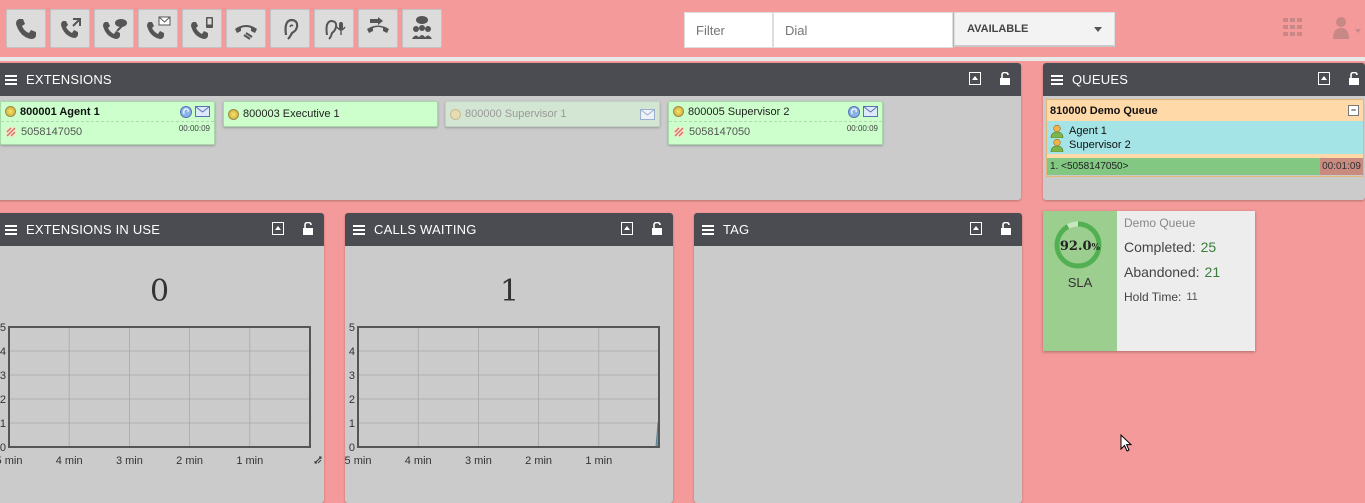  Describe the element at coordinates (682, 59) in the screenshot. I see `toolbar-divider` at that location.